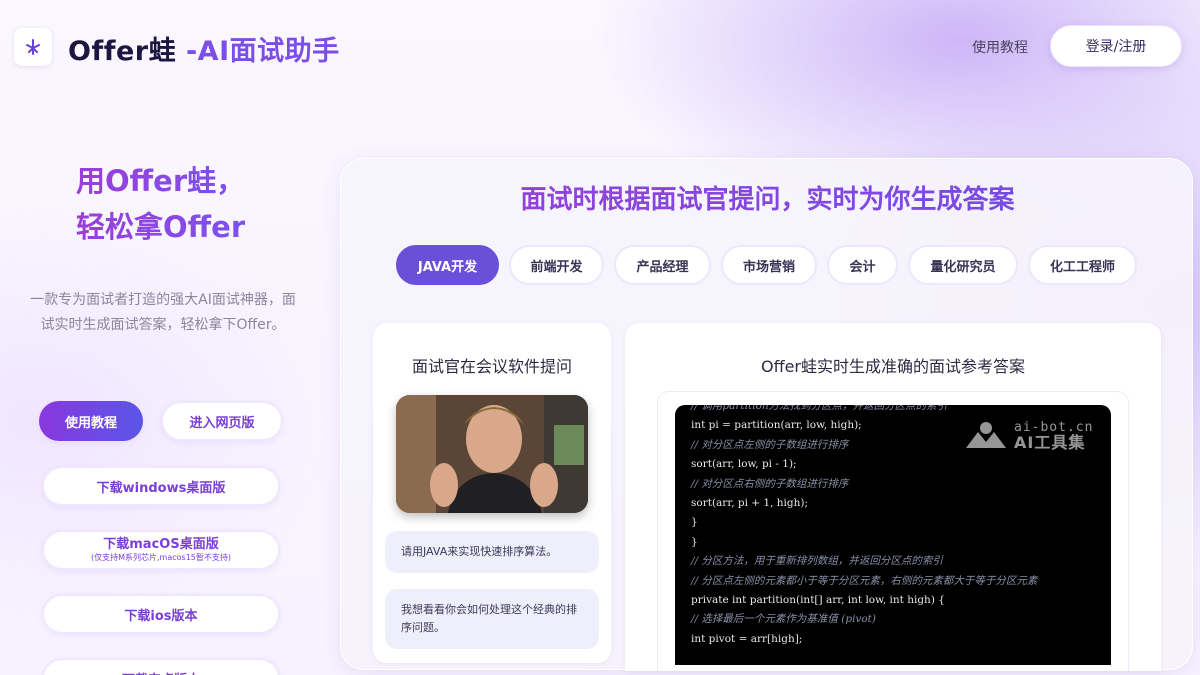 Image resolution: width=1200 pixels, height=675 pixels. Describe the element at coordinates (744, 464) in the screenshot. I see `code-line: sort(arr, low, pi - 1);` at that location.